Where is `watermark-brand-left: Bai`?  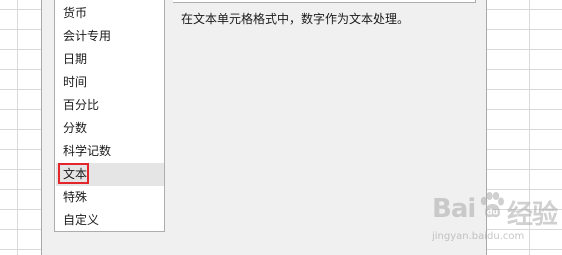 watermark-brand-left: Bai is located at coordinates (454, 209).